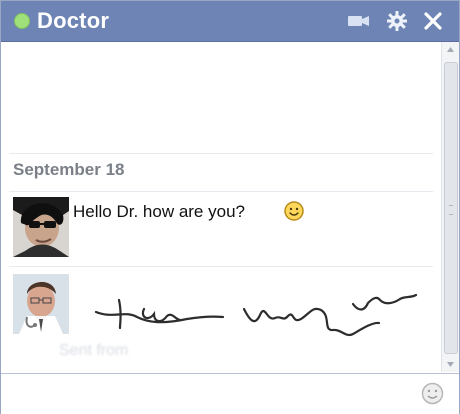  Describe the element at coordinates (221, 153) in the screenshot. I see `top-divider` at that location.